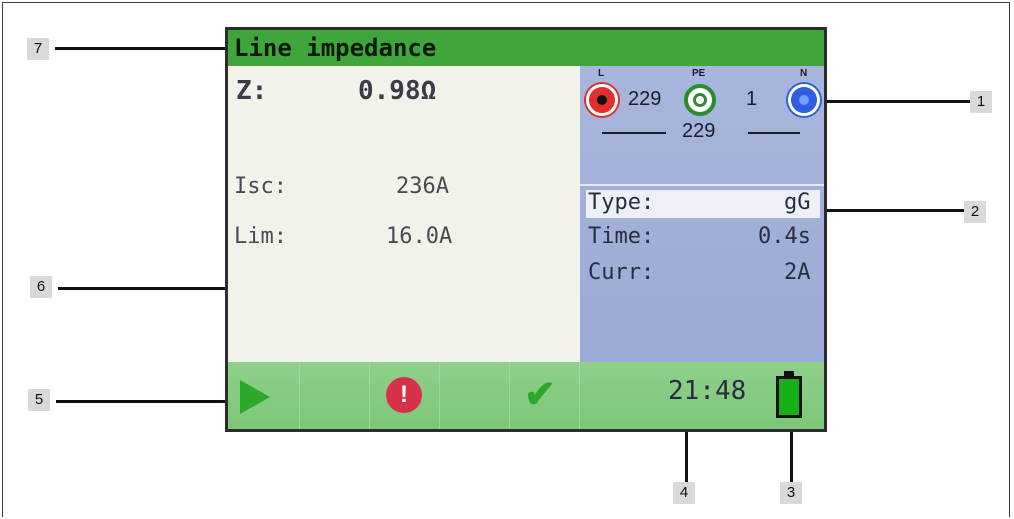 Image resolution: width=1014 pixels, height=519 pixels. What do you see at coordinates (804, 100) in the screenshot?
I see `terminal-n-icon` at bounding box center [804, 100].